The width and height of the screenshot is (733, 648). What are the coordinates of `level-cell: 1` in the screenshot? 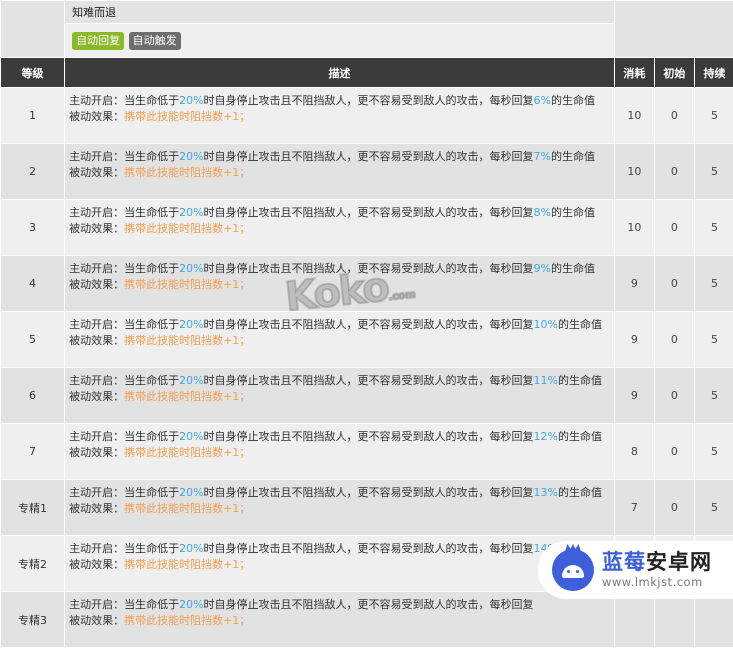 It's located at (33, 116).